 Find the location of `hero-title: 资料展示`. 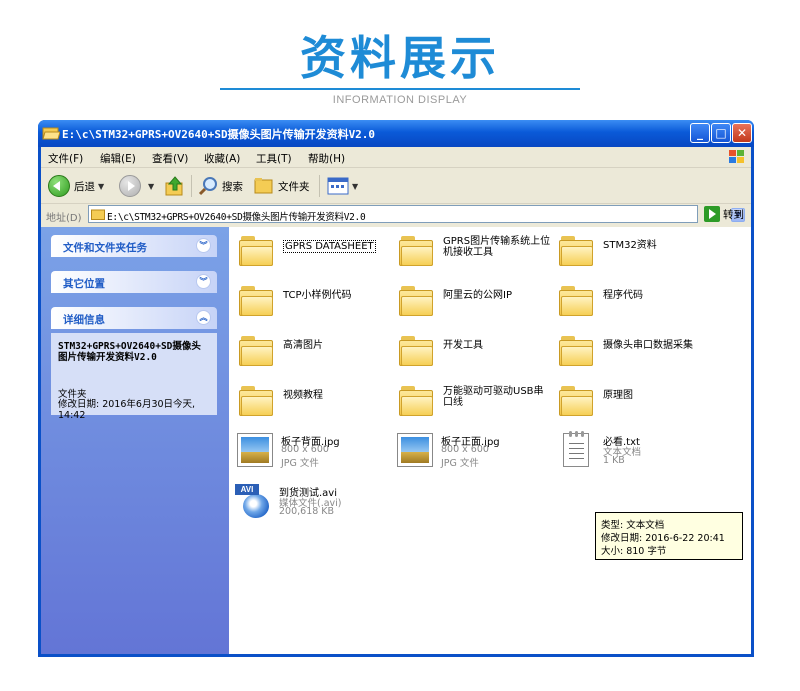

hero-title: 资料展示 is located at coordinates (400, 58).